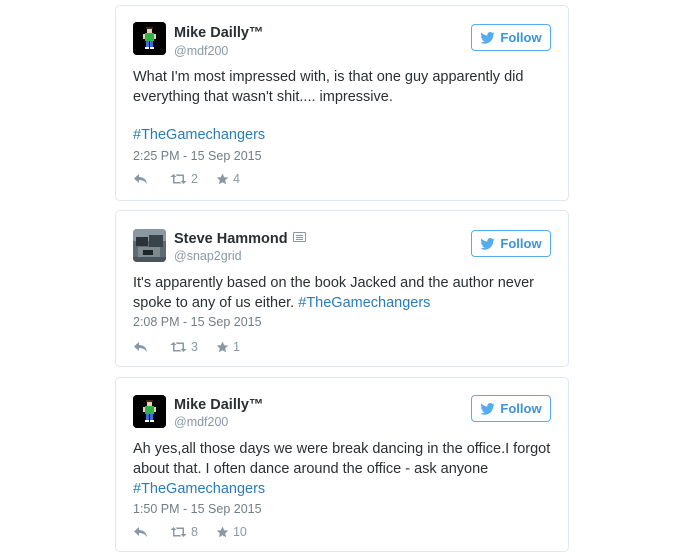 The image size is (700, 555). I want to click on favorite-button: 1, so click(228, 347).